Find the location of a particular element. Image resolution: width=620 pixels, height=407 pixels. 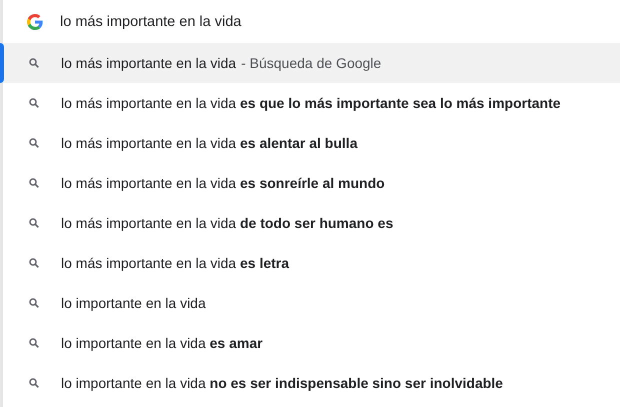

suggestion-suffix: - Búsqueda de Google is located at coordinates (311, 63).